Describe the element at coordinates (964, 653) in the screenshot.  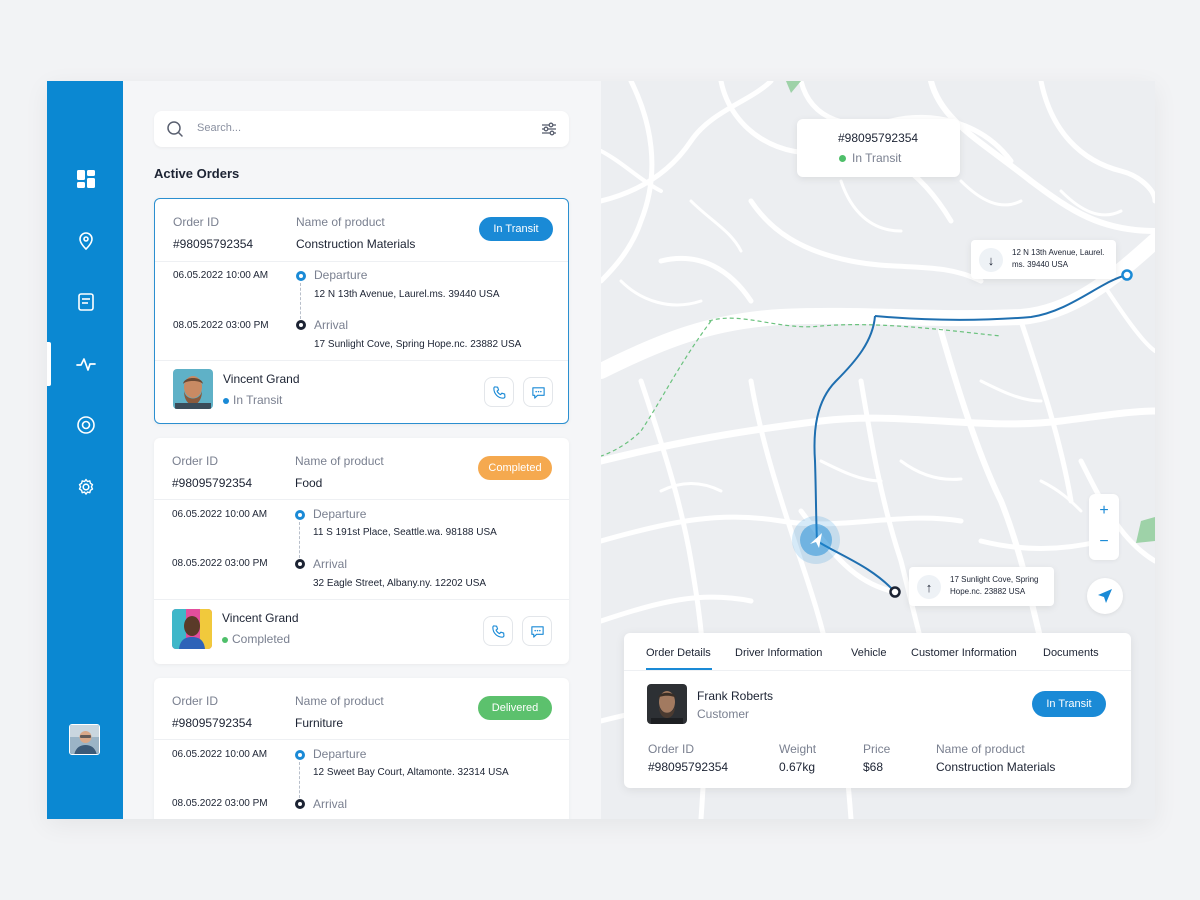
I see `tab-customer-information: Customer Information` at that location.